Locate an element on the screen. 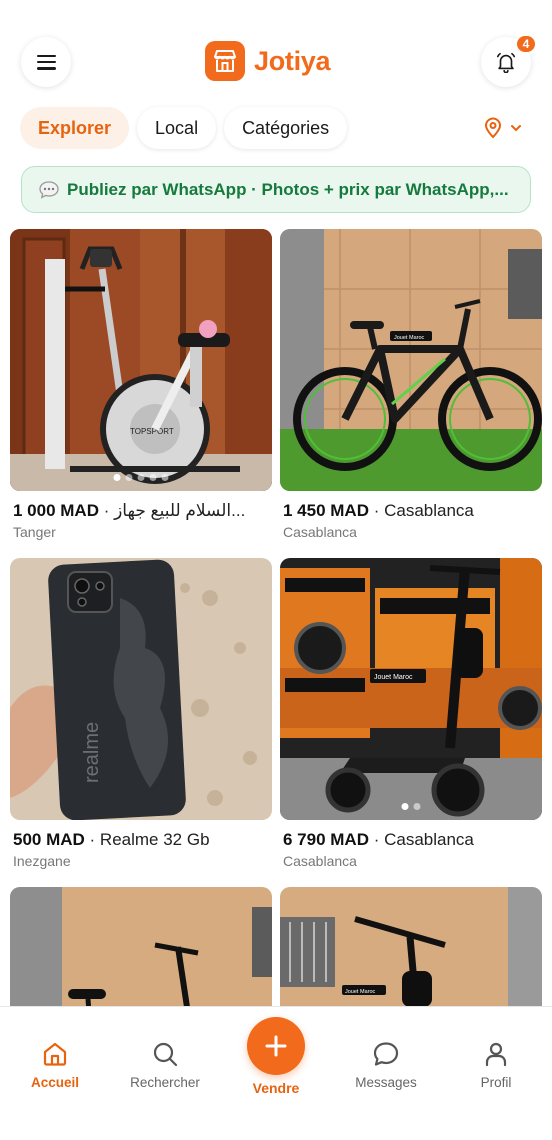 This screenshot has height=1140, width=552. listing-card: realme 500 MAD · Realme 32 Gb Inezgane is located at coordinates (141, 713).